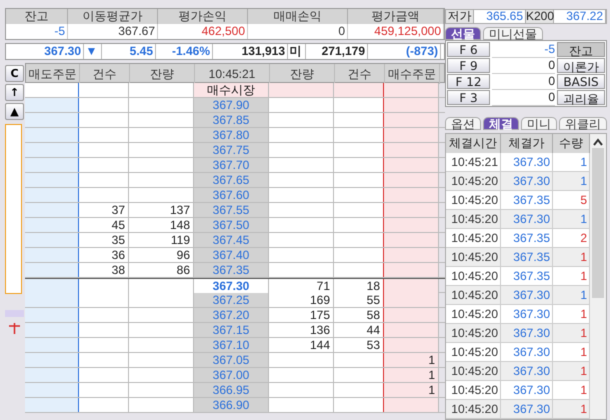  Describe the element at coordinates (539, 123) in the screenshot. I see `tab: 미니` at that location.